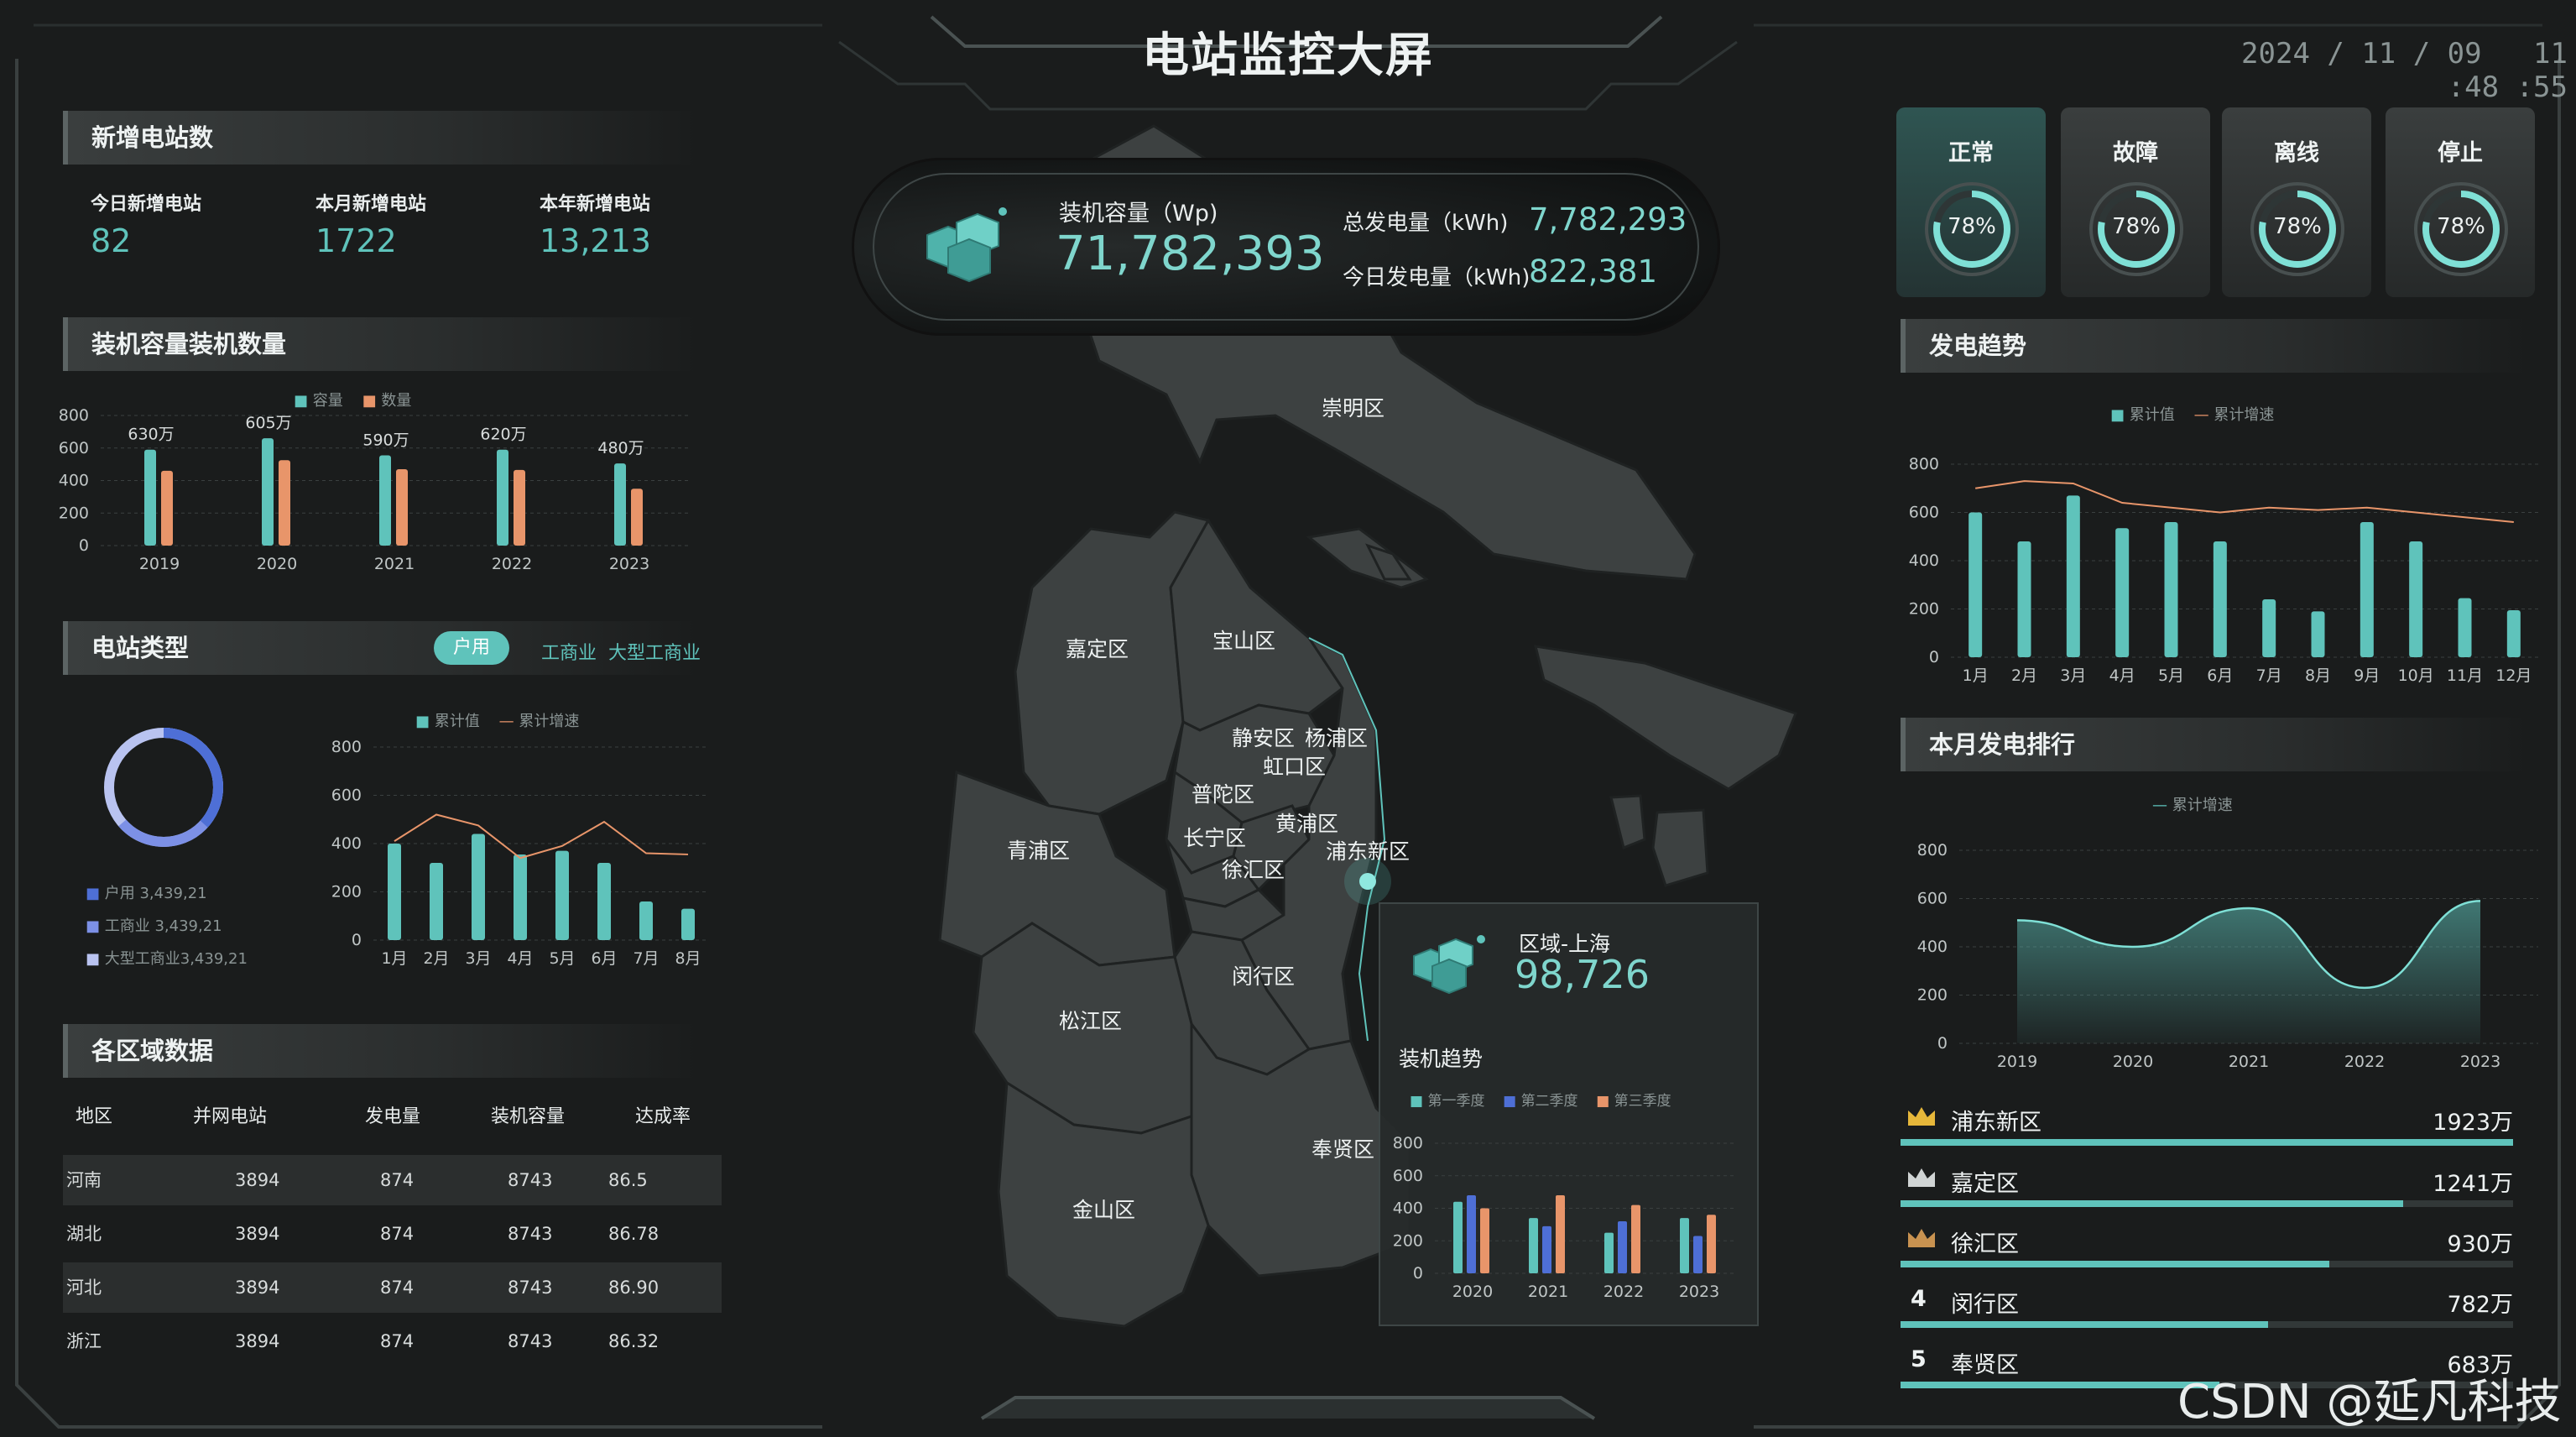  What do you see at coordinates (2375, 70) in the screenshot?
I see `datetime: 2024 / 11 / 09 11 :48 :55` at bounding box center [2375, 70].